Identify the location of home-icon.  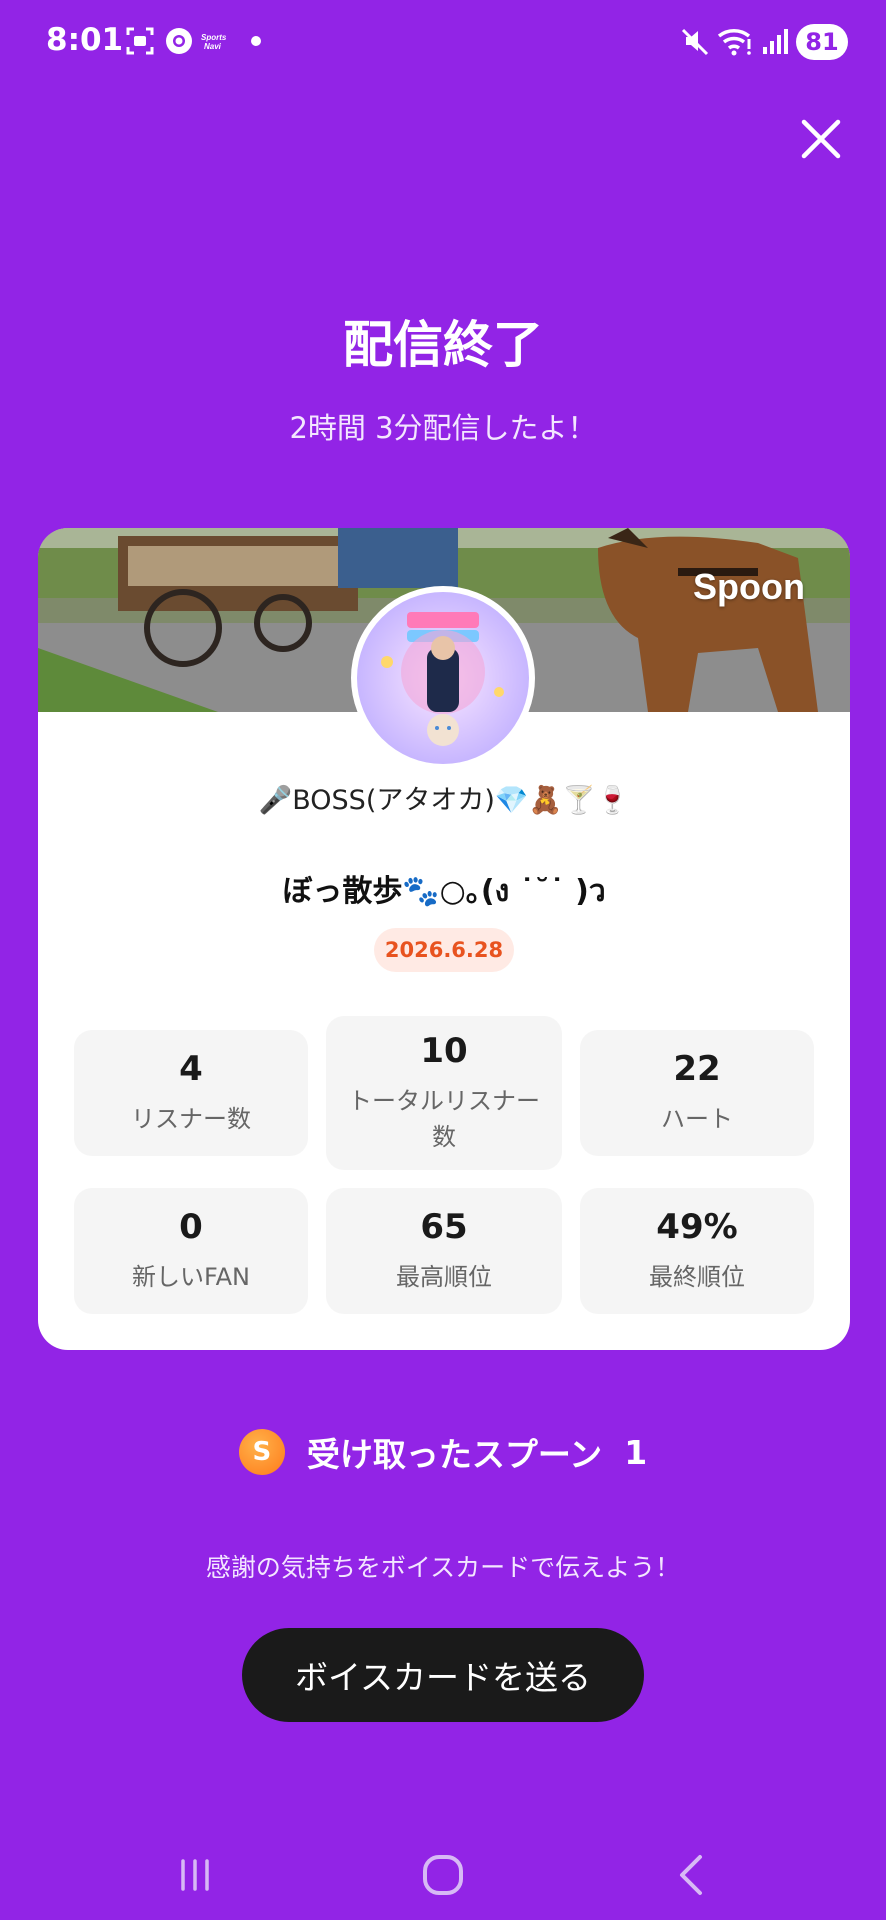
(443, 1875).